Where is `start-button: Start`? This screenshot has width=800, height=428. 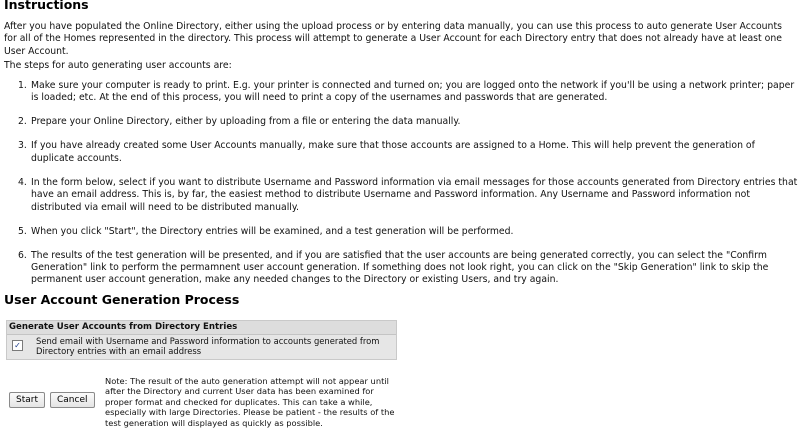
start-button: Start is located at coordinates (27, 400).